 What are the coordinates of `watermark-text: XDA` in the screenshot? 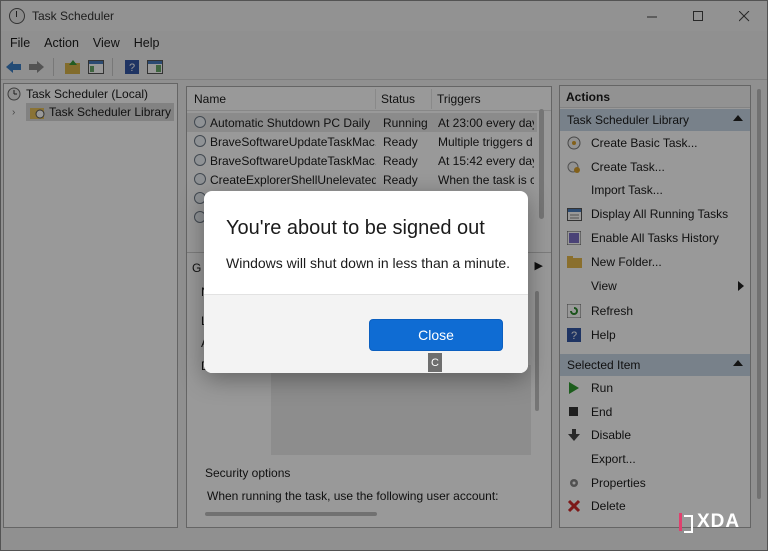 It's located at (719, 521).